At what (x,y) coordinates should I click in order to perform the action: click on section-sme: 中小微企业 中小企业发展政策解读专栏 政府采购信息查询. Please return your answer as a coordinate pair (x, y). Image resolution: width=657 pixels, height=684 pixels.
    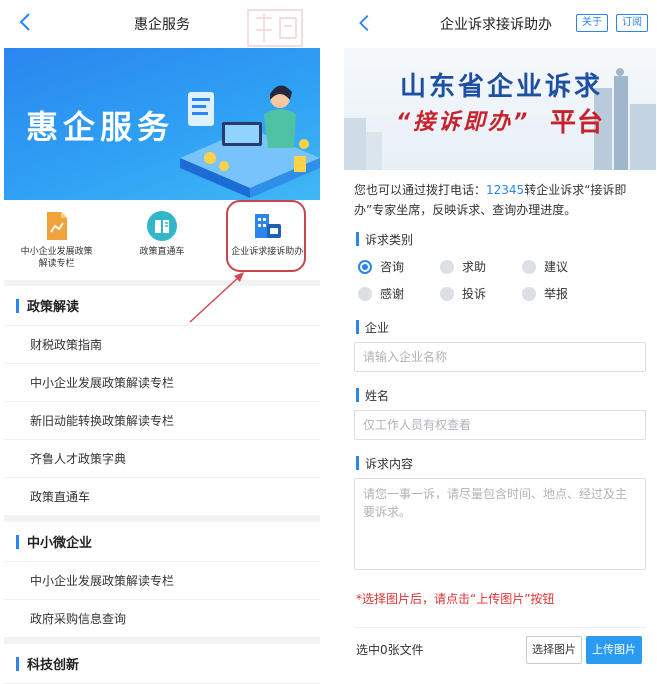
    Looking at the image, I should click on (162, 580).